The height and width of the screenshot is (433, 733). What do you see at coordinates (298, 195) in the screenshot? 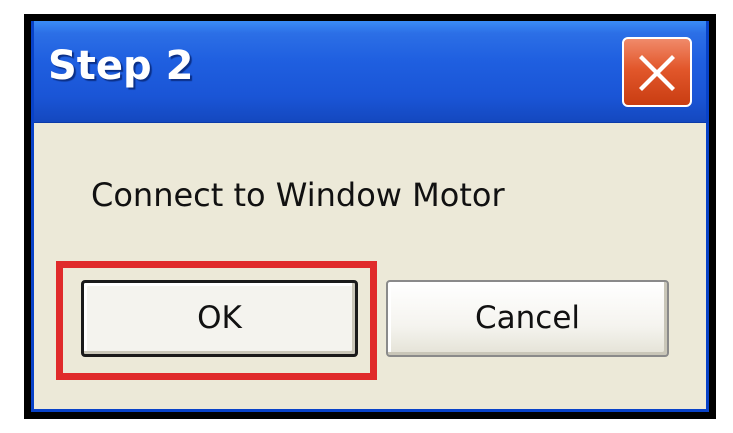
I see `dialog-message: Connect to Window Motor` at bounding box center [298, 195].